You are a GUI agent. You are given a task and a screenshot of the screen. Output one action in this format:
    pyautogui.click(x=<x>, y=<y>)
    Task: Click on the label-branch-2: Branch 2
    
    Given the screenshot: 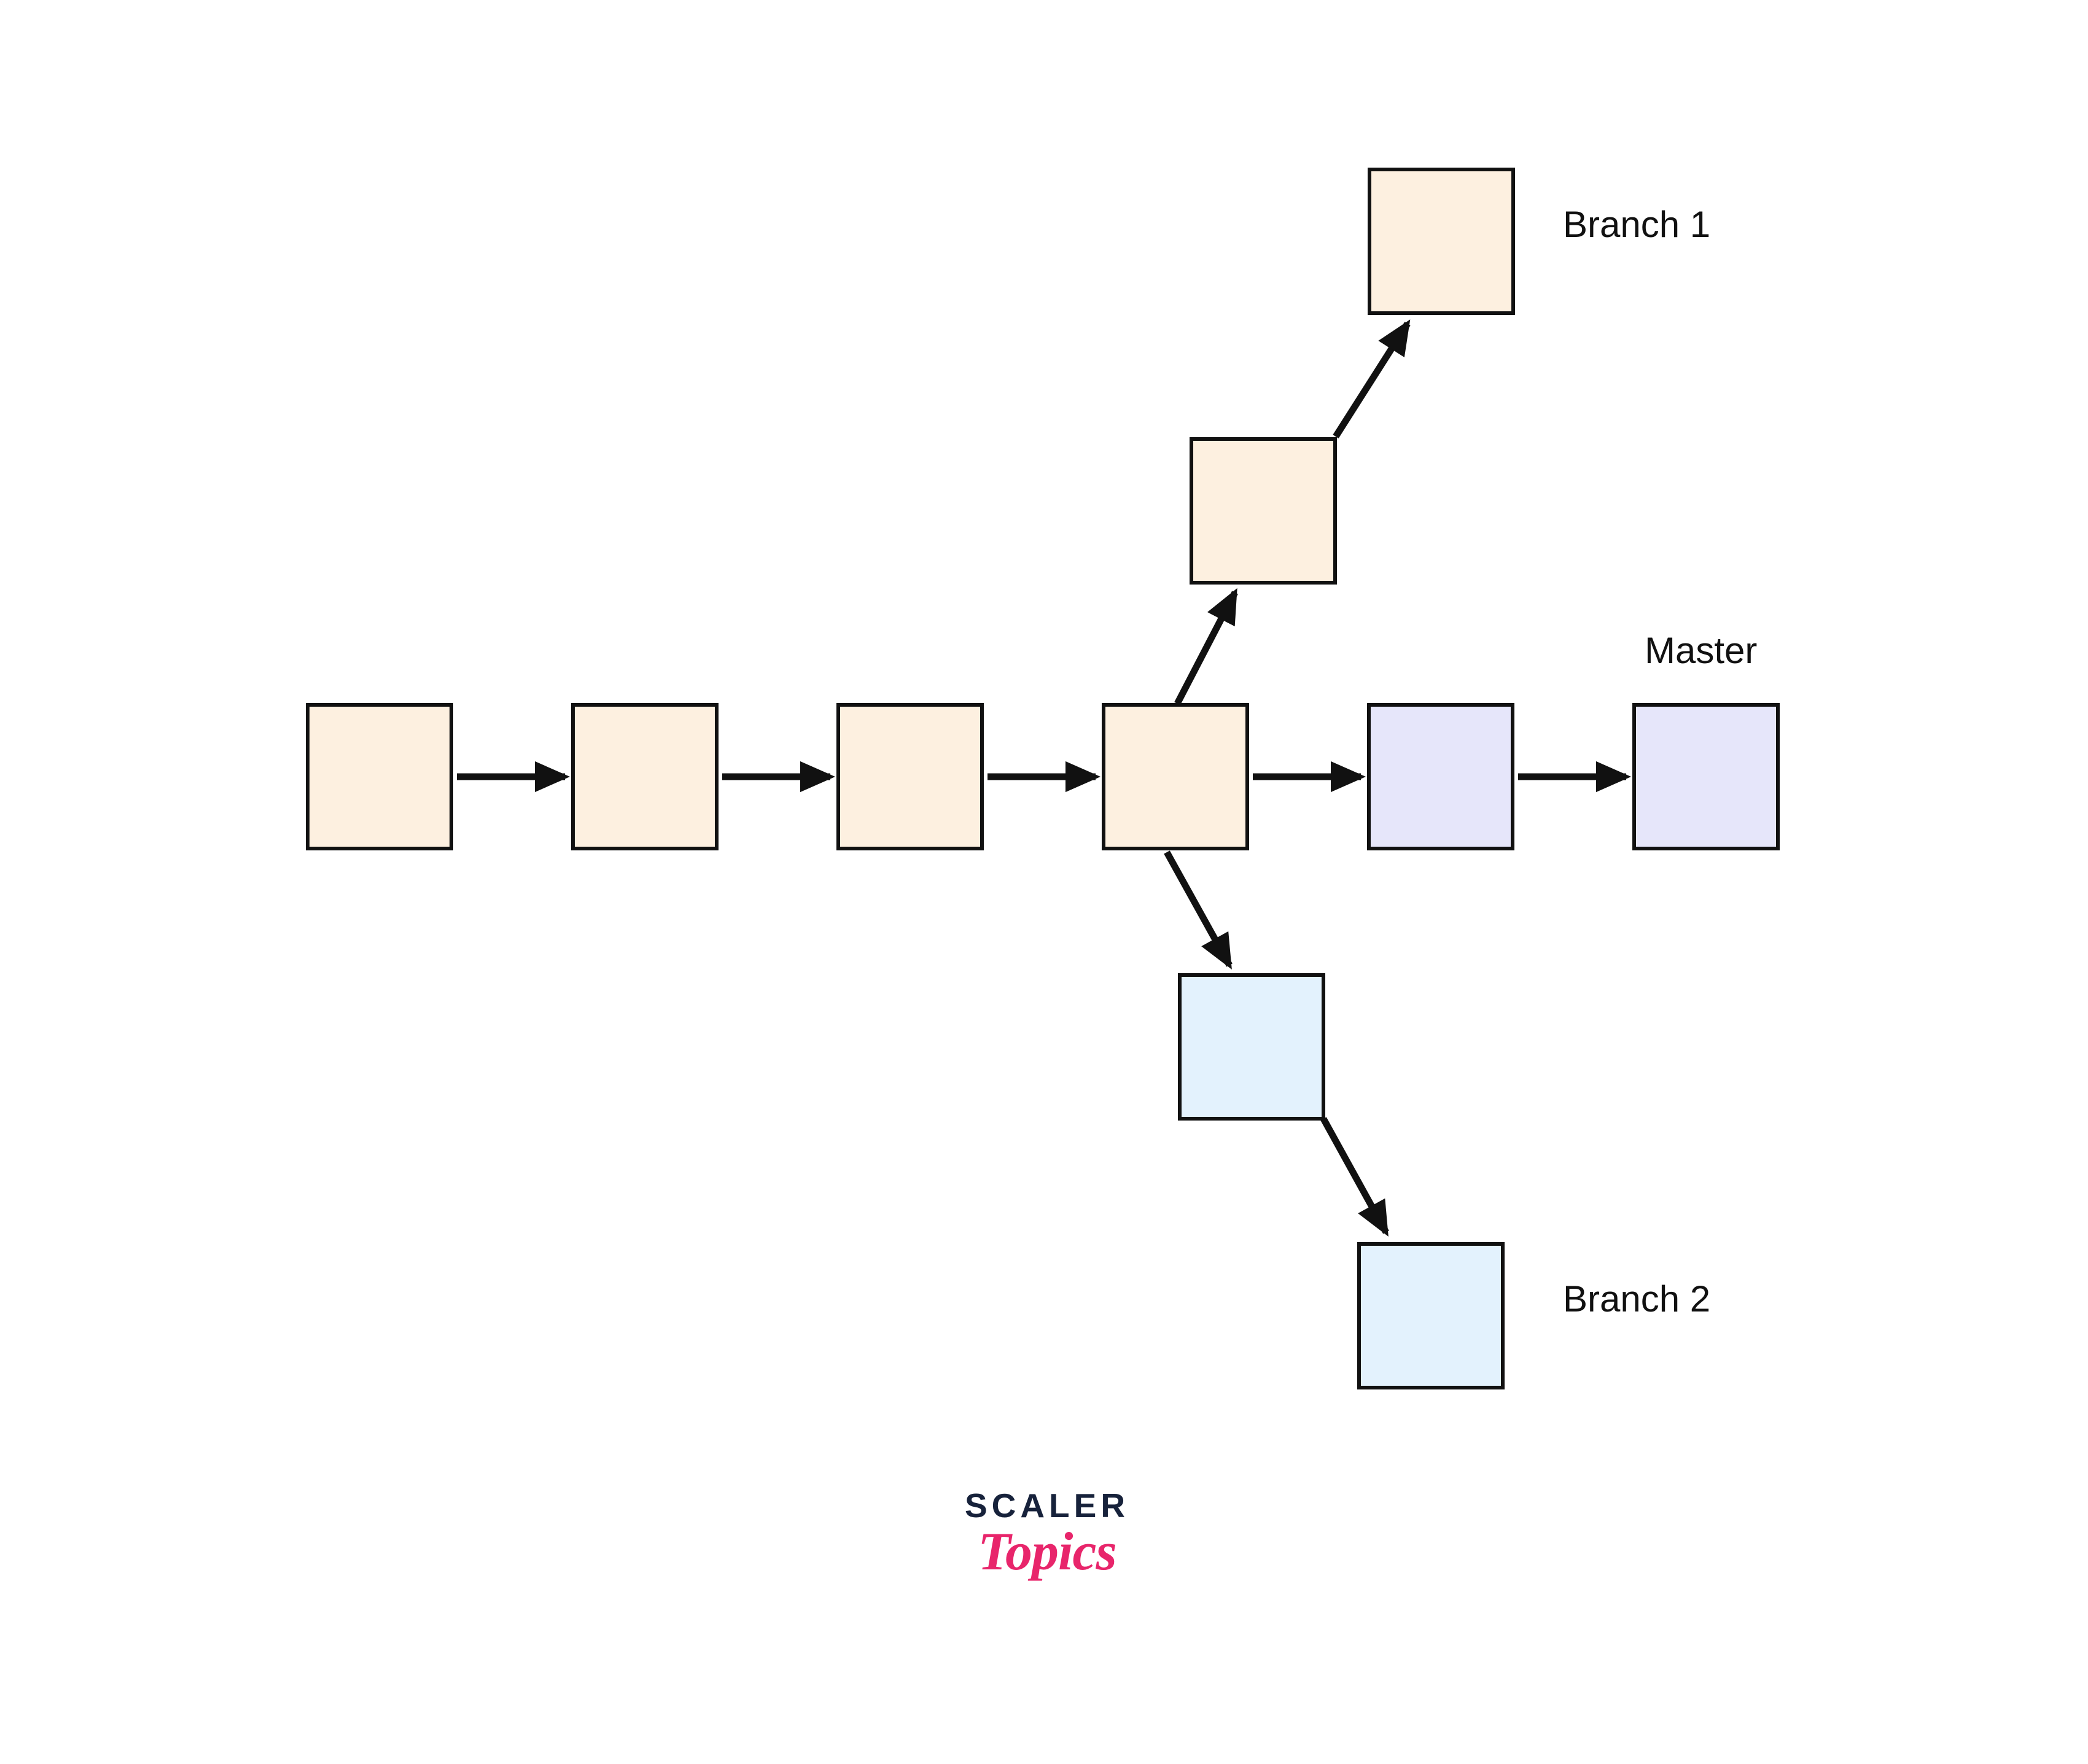 What is the action you would take?
    pyautogui.click(x=1637, y=1298)
    